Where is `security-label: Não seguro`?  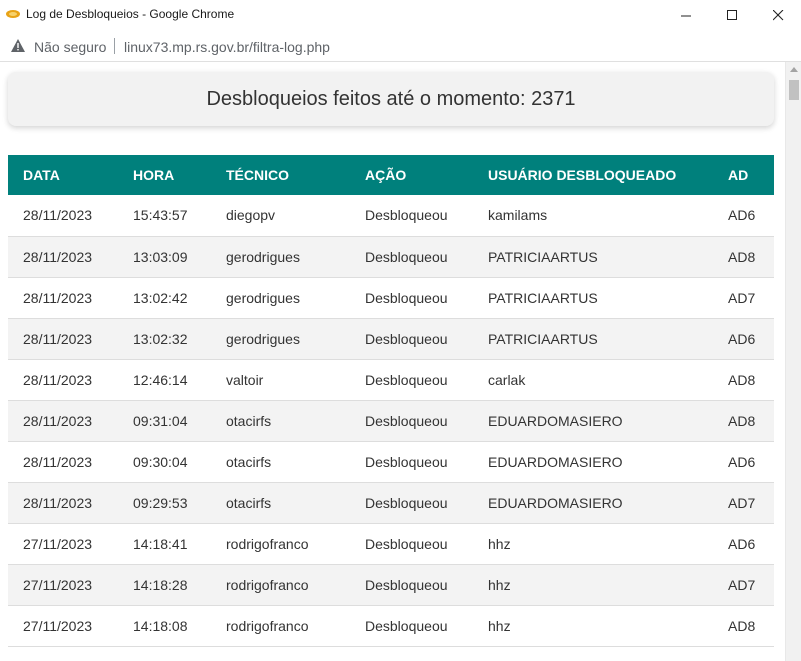
security-label: Não seguro is located at coordinates (70, 47).